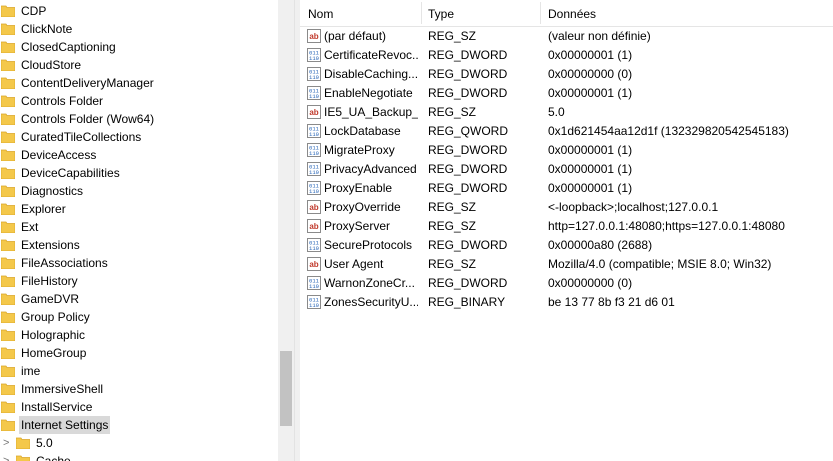 This screenshot has height=461, width=833. What do you see at coordinates (139, 371) in the screenshot?
I see `tree-item: ime` at bounding box center [139, 371].